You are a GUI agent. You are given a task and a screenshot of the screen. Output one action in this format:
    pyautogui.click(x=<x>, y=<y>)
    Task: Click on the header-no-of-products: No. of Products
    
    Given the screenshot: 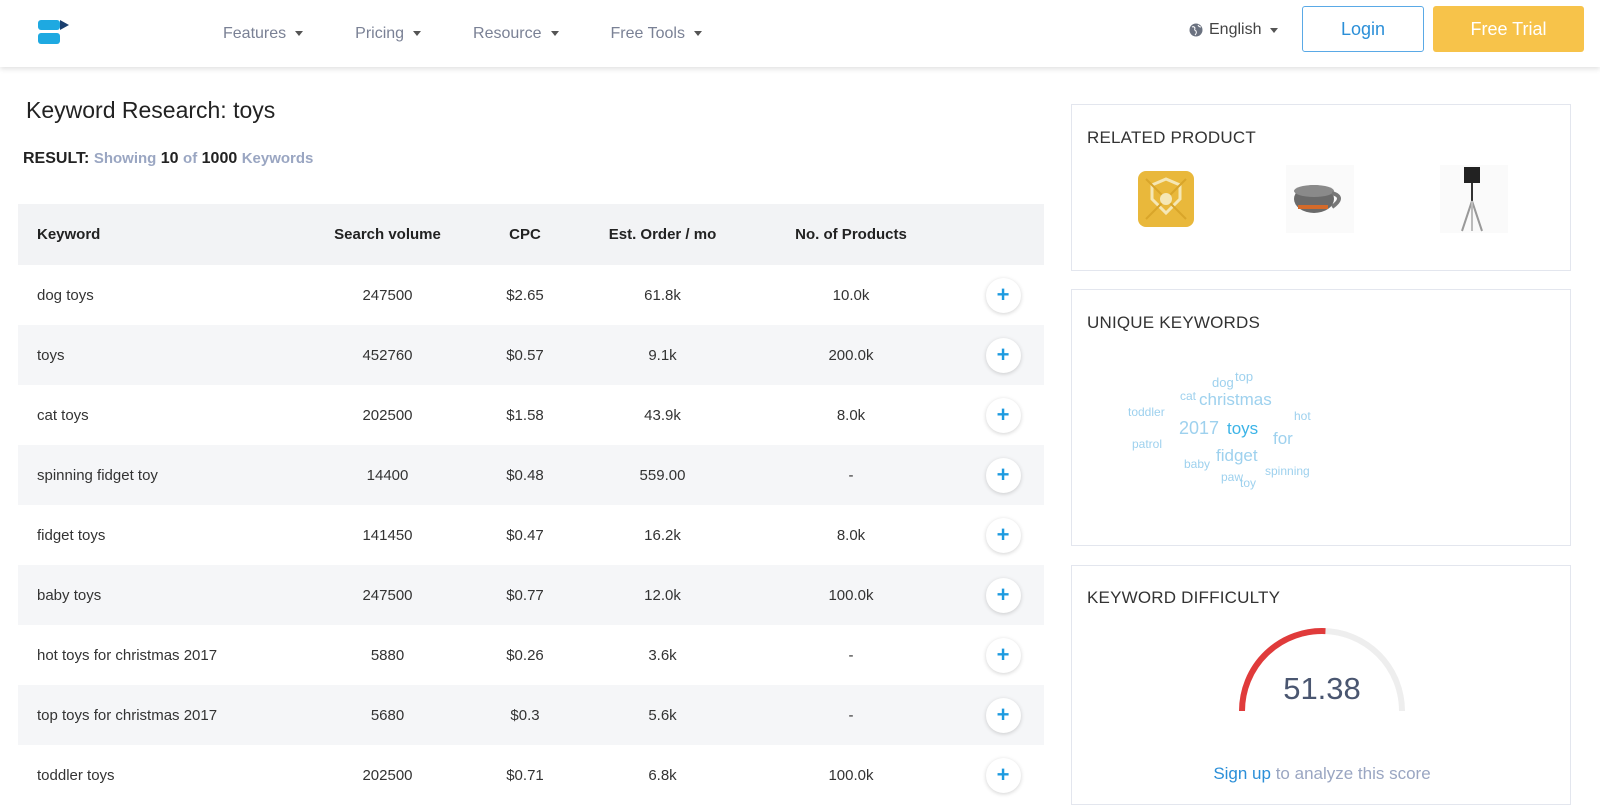 What is the action you would take?
    pyautogui.click(x=851, y=234)
    